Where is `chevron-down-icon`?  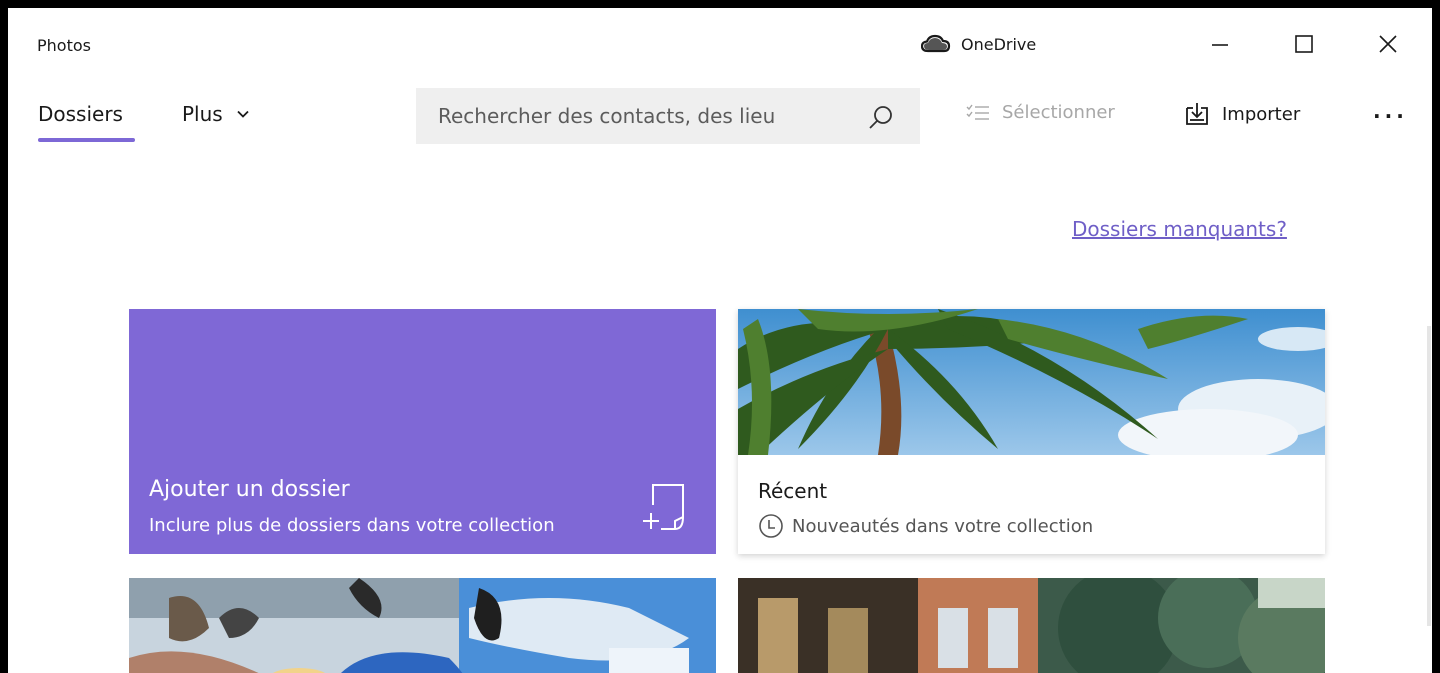 chevron-down-icon is located at coordinates (243, 114).